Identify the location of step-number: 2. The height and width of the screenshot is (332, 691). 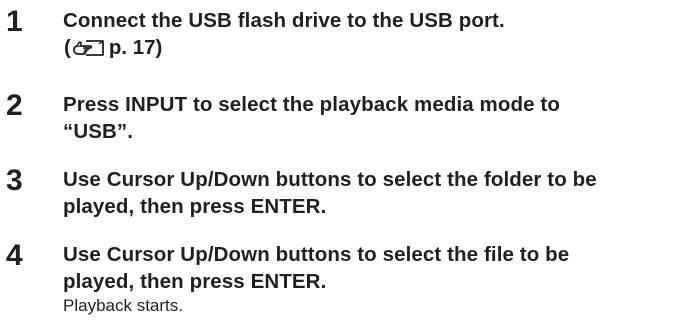
(14, 105).